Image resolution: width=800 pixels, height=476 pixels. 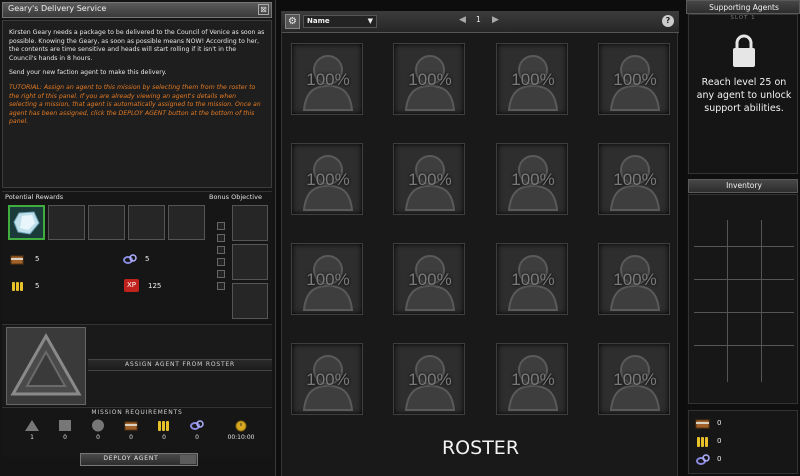 What do you see at coordinates (725, 424) in the screenshot?
I see `currency-chest: 0` at bounding box center [725, 424].